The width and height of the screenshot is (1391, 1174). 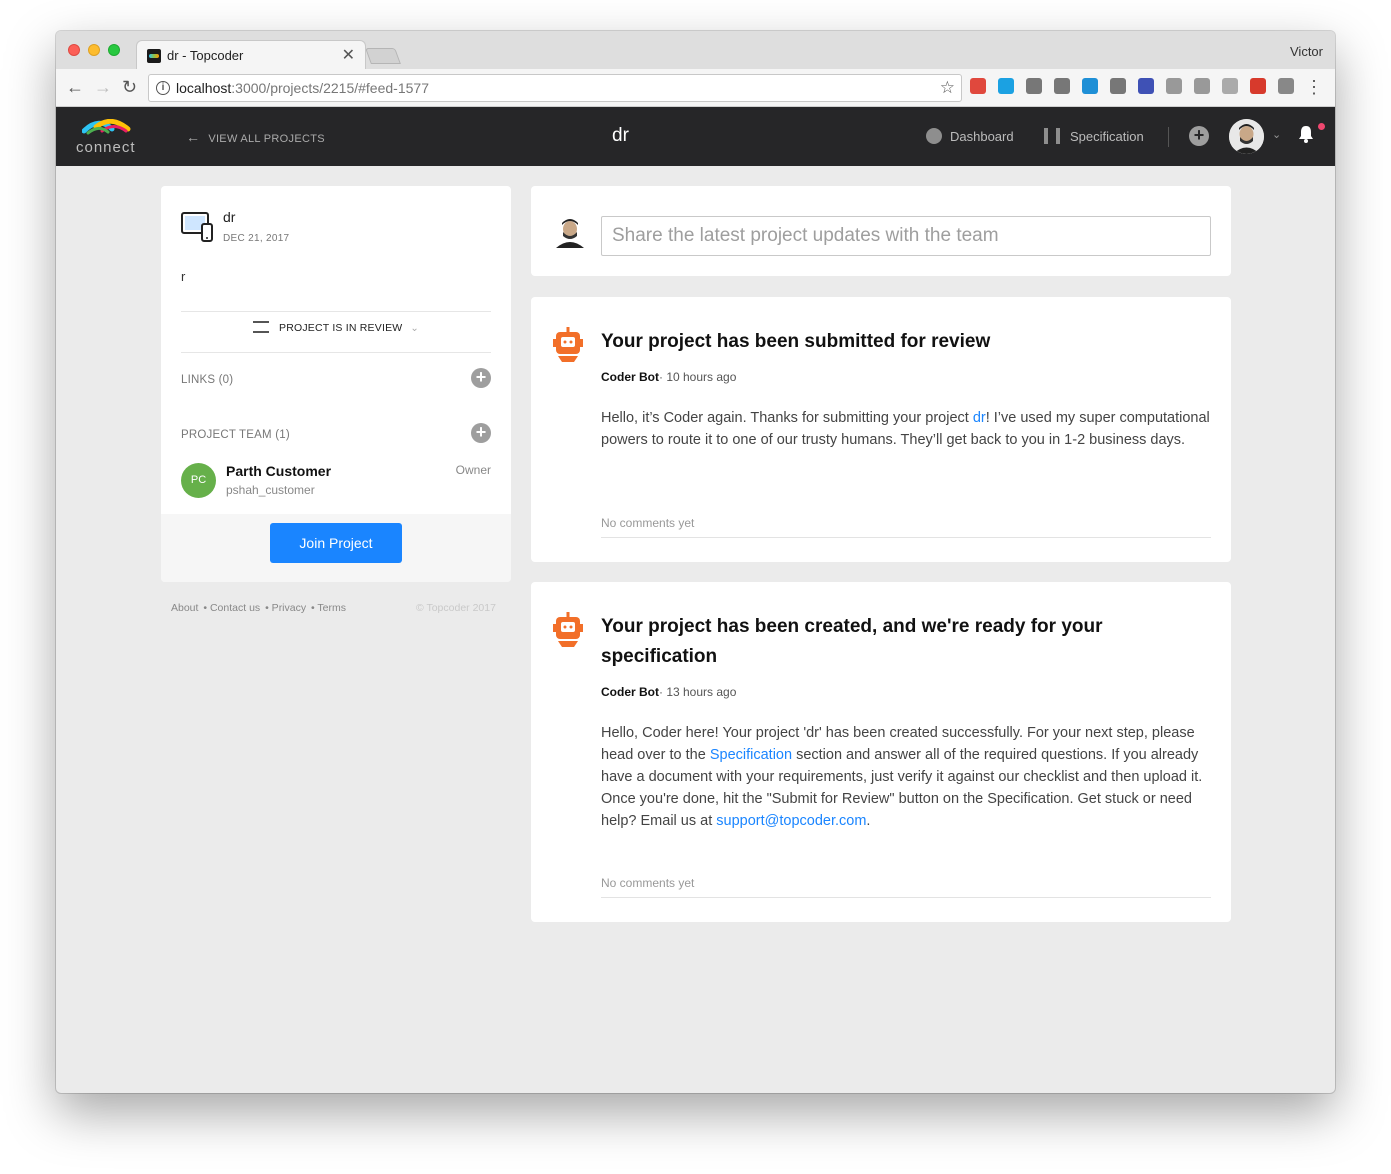 What do you see at coordinates (979, 418) in the screenshot?
I see `project-link: dr` at bounding box center [979, 418].